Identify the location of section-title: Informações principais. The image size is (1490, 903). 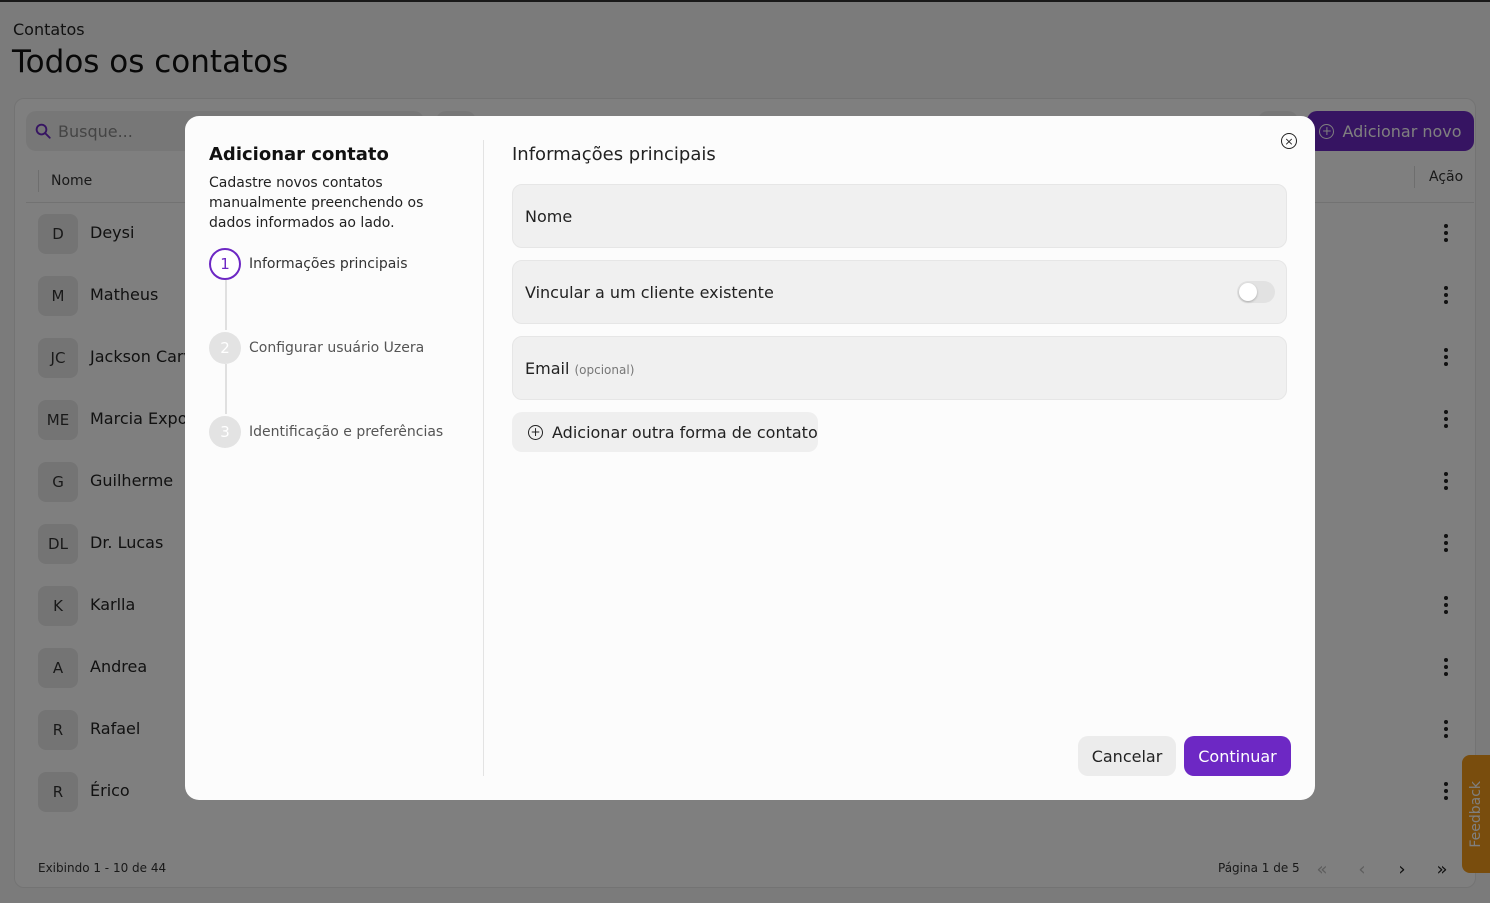
(614, 154).